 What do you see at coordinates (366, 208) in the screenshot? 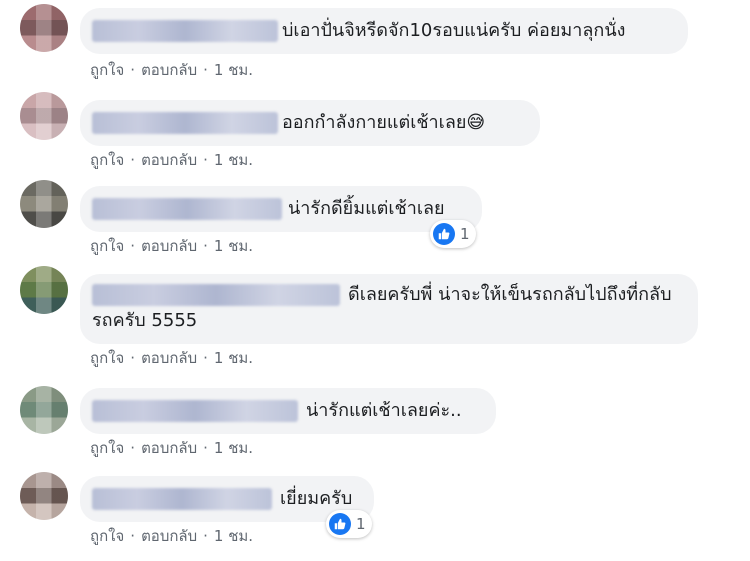
I see `comment-text: น่ารักดียิ้มแต่เช้าเลย` at bounding box center [366, 208].